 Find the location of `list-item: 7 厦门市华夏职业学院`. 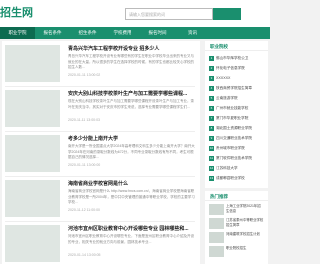

list-item: 7 厦门市华夏职业学院 is located at coordinates (236, 118).